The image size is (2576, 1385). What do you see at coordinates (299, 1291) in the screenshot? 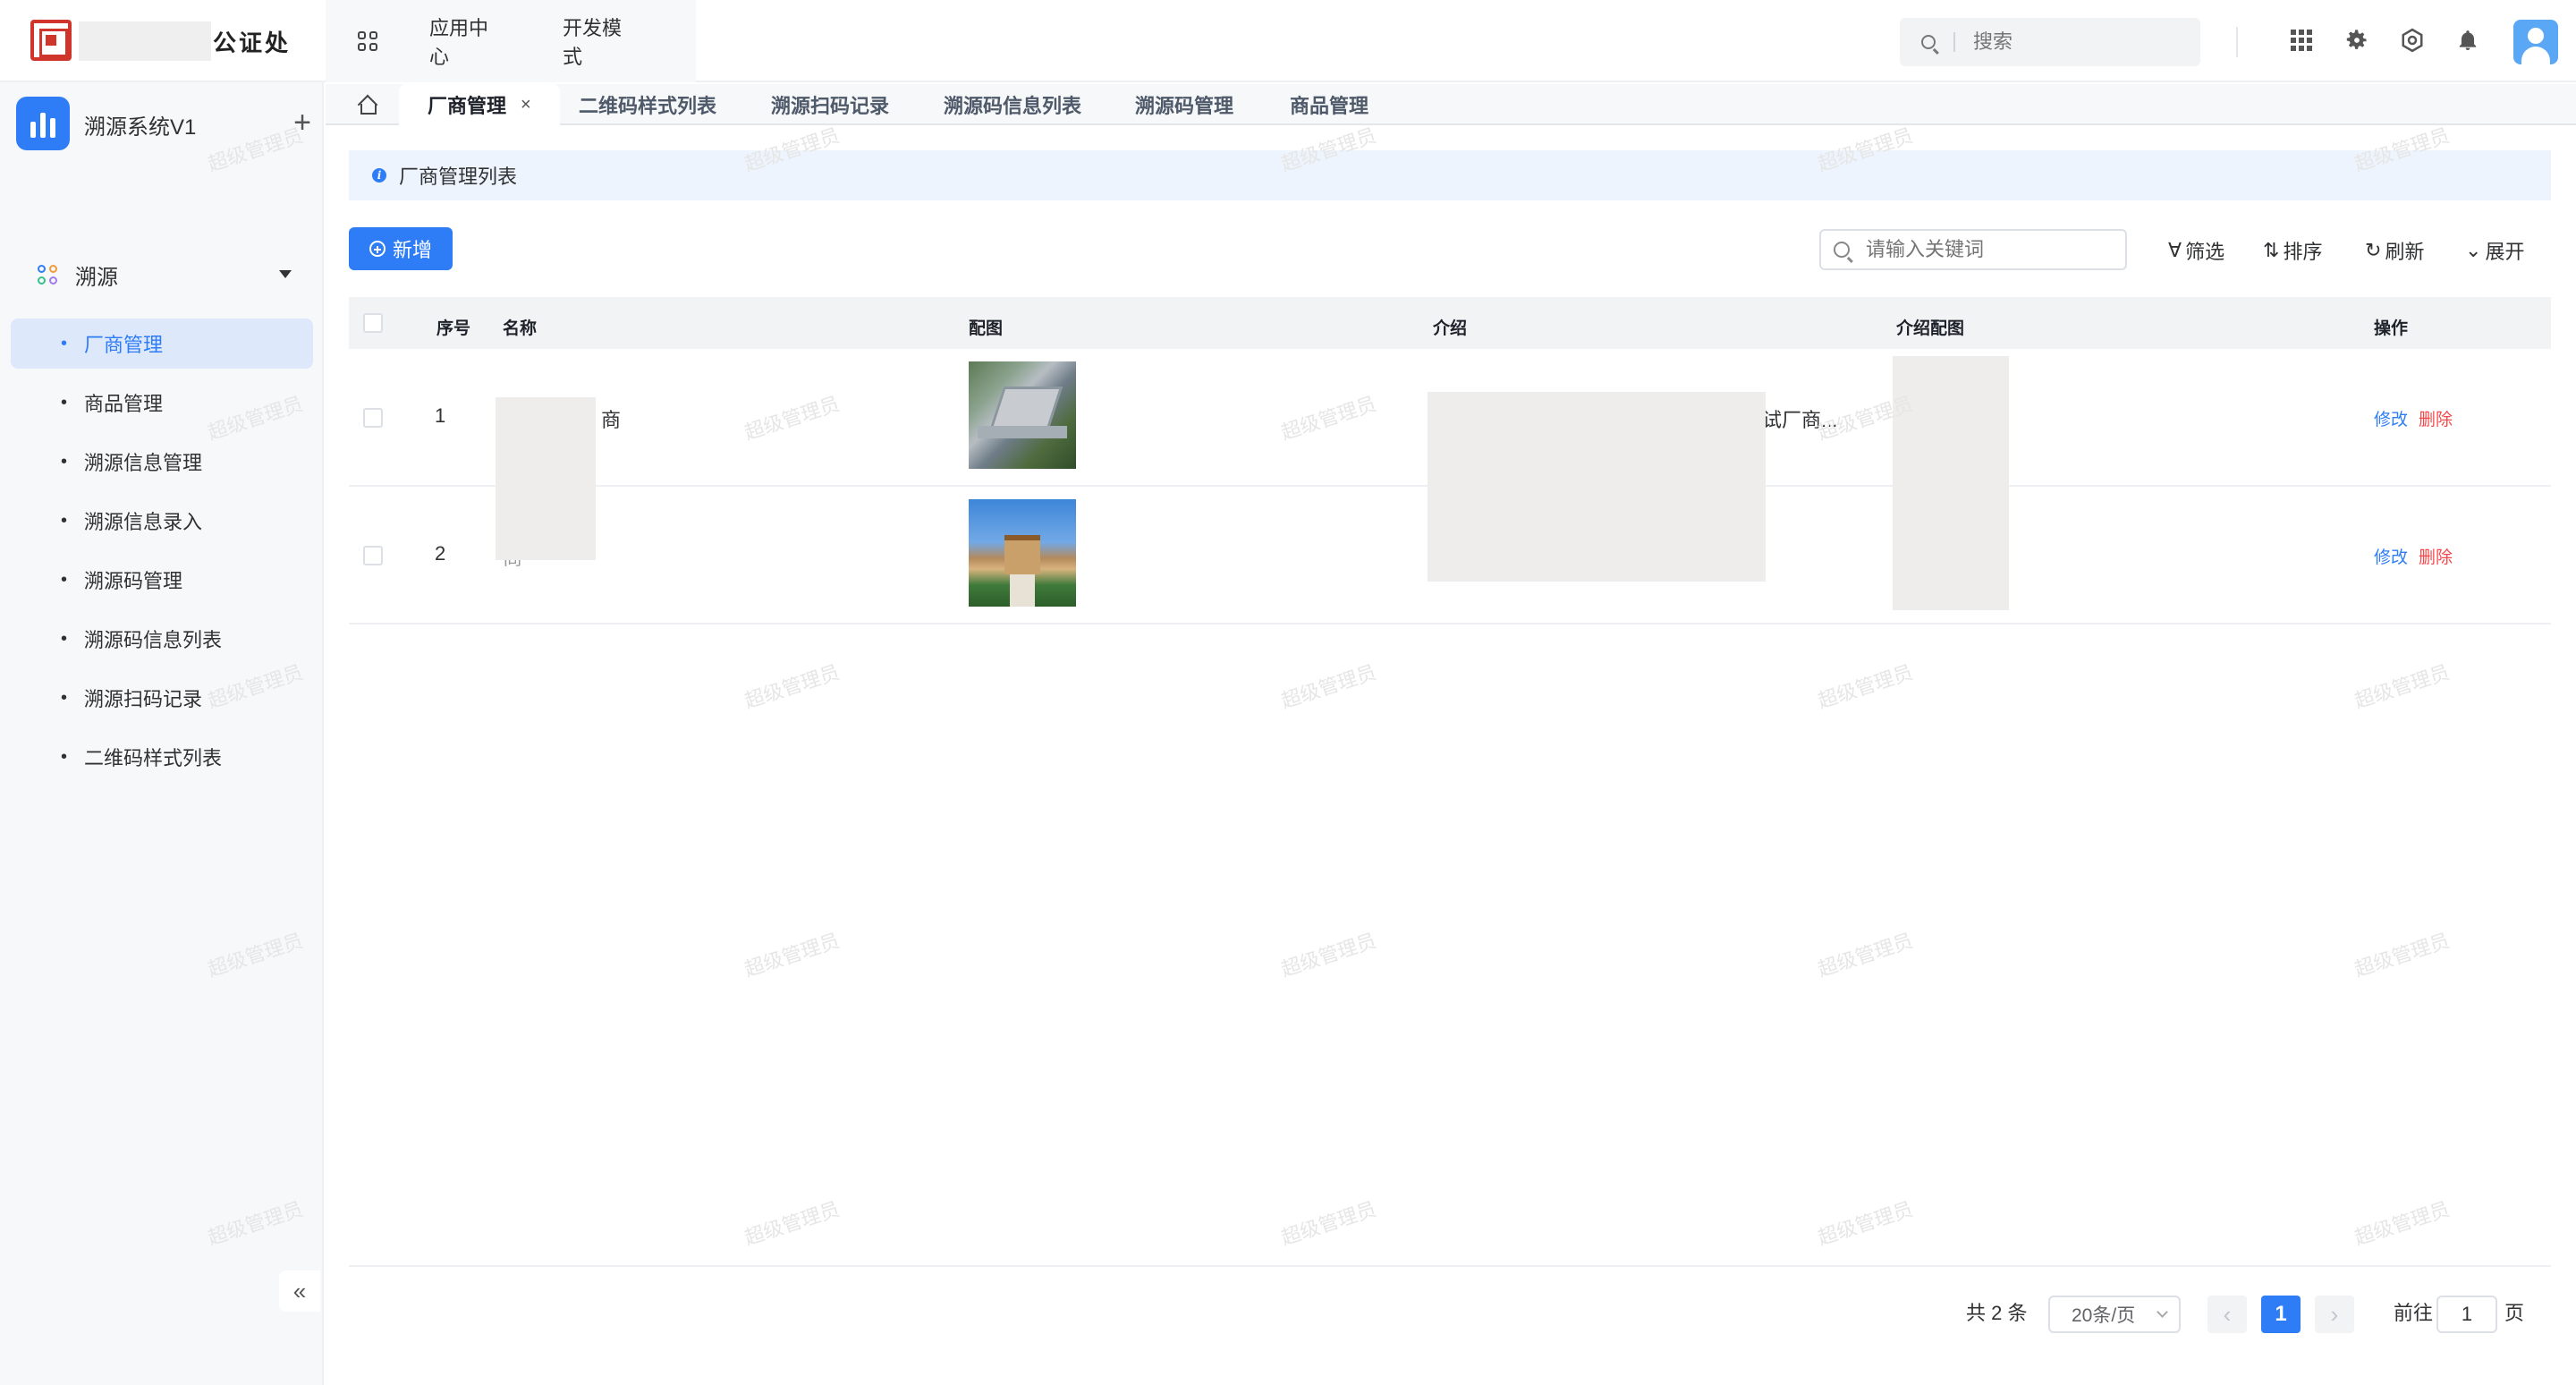
I see `collapse-sidebar-button: «` at bounding box center [299, 1291].